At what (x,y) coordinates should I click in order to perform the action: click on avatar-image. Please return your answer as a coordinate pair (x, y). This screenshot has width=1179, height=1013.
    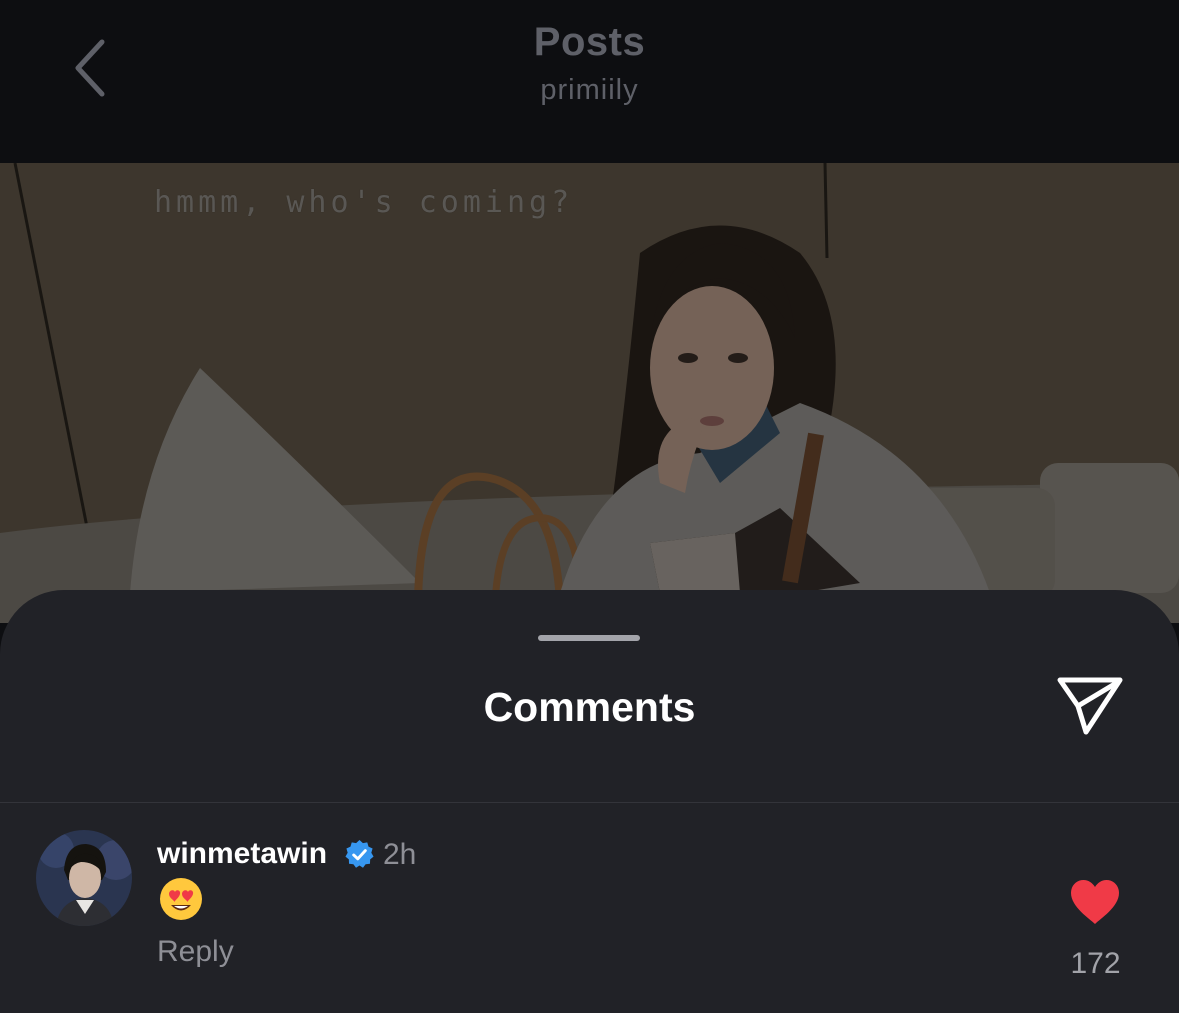
    Looking at the image, I should click on (84, 878).